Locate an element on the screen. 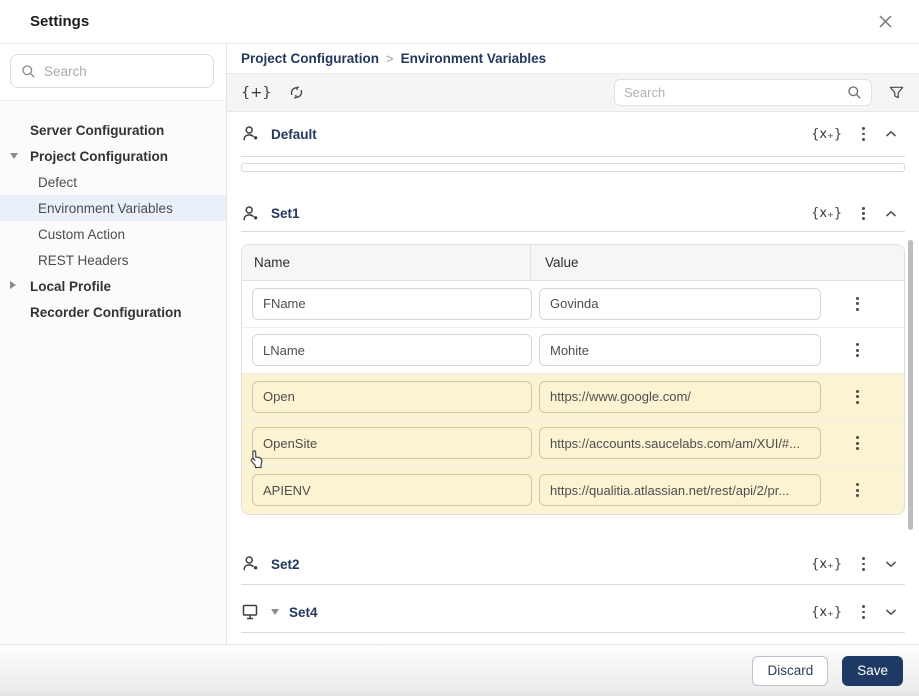  sidebar-item-server-configuration: Server Configuration is located at coordinates (113, 130).